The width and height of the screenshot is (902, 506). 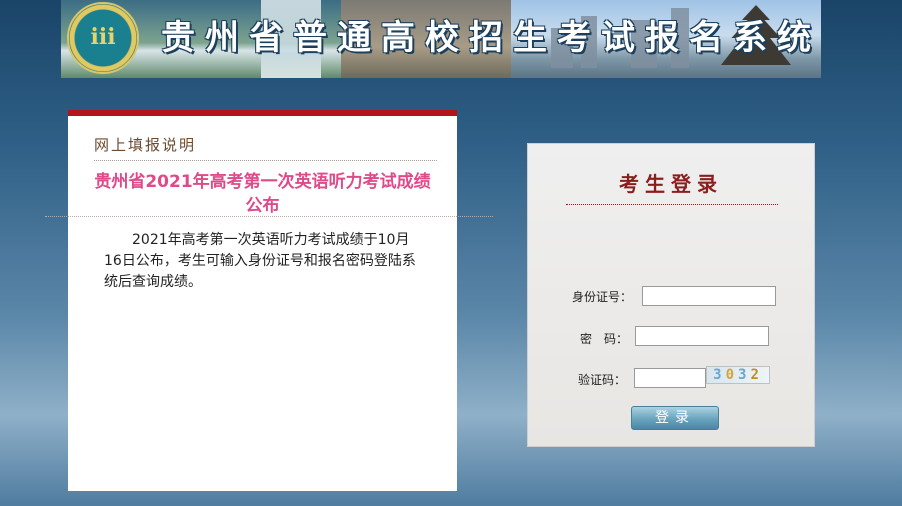 I want to click on captcha-input, so click(x=670, y=378).